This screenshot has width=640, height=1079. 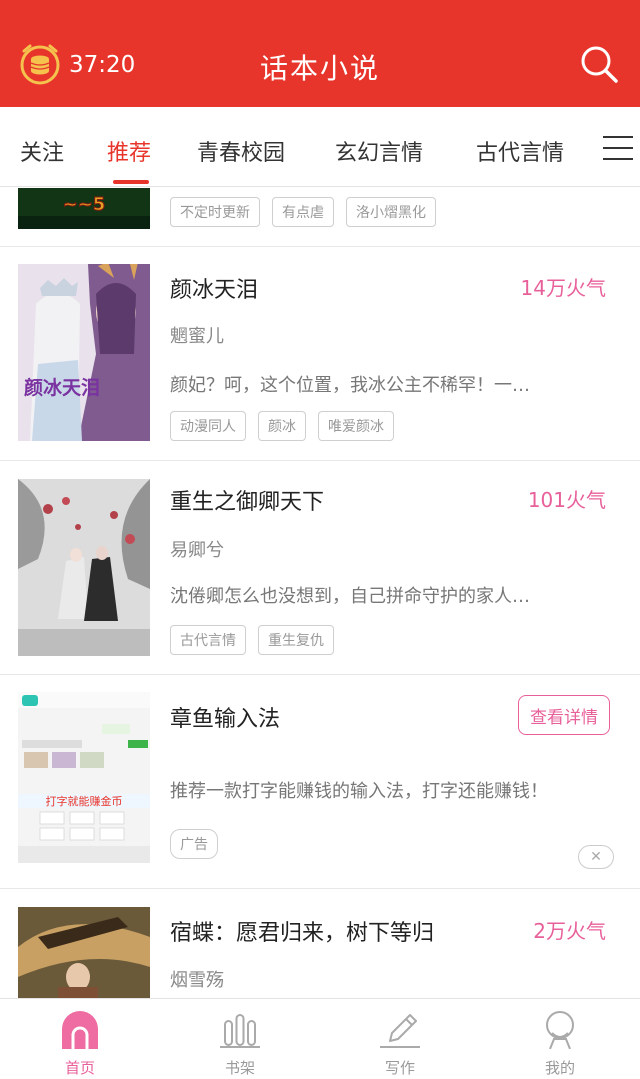 What do you see at coordinates (84, 801) in the screenshot?
I see `ad-banner-text: 打字就能赚金币` at bounding box center [84, 801].